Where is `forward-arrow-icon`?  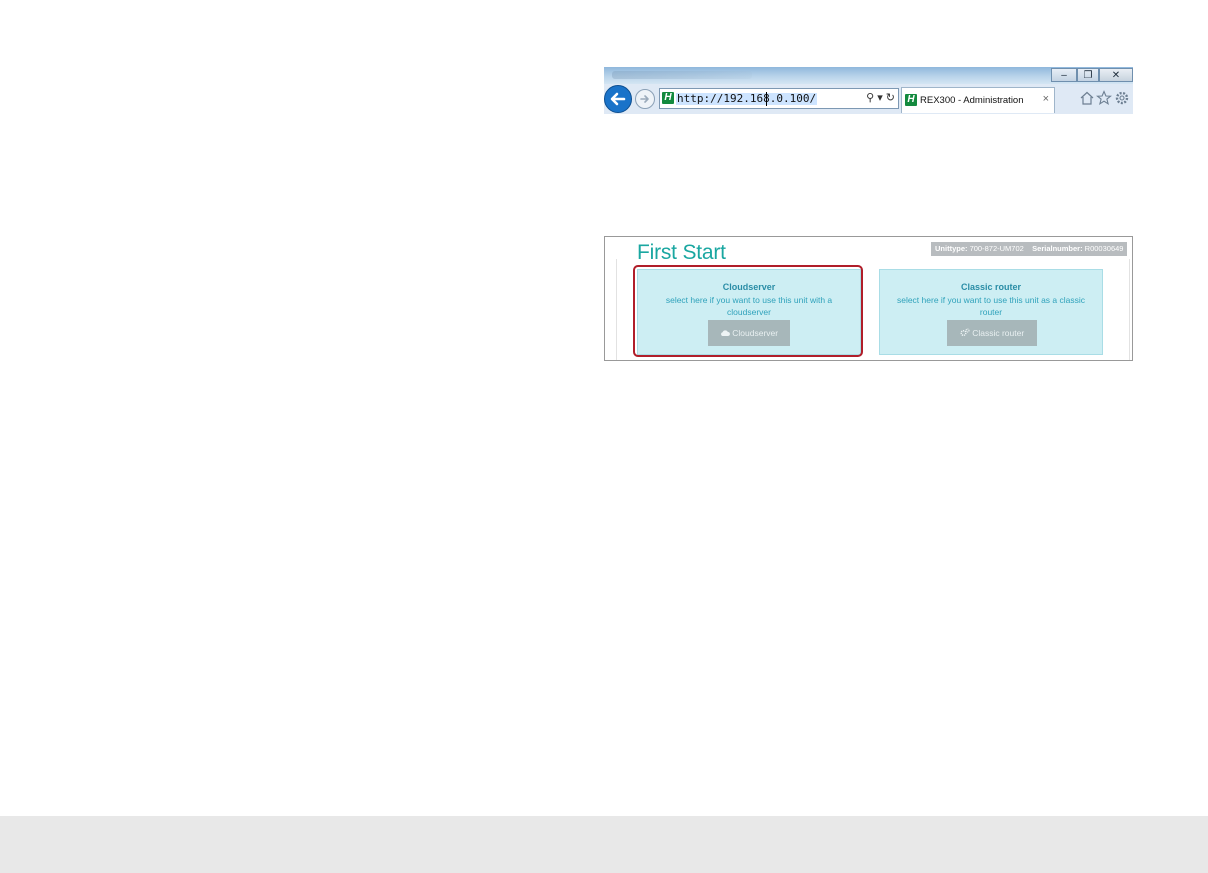 forward-arrow-icon is located at coordinates (644, 99).